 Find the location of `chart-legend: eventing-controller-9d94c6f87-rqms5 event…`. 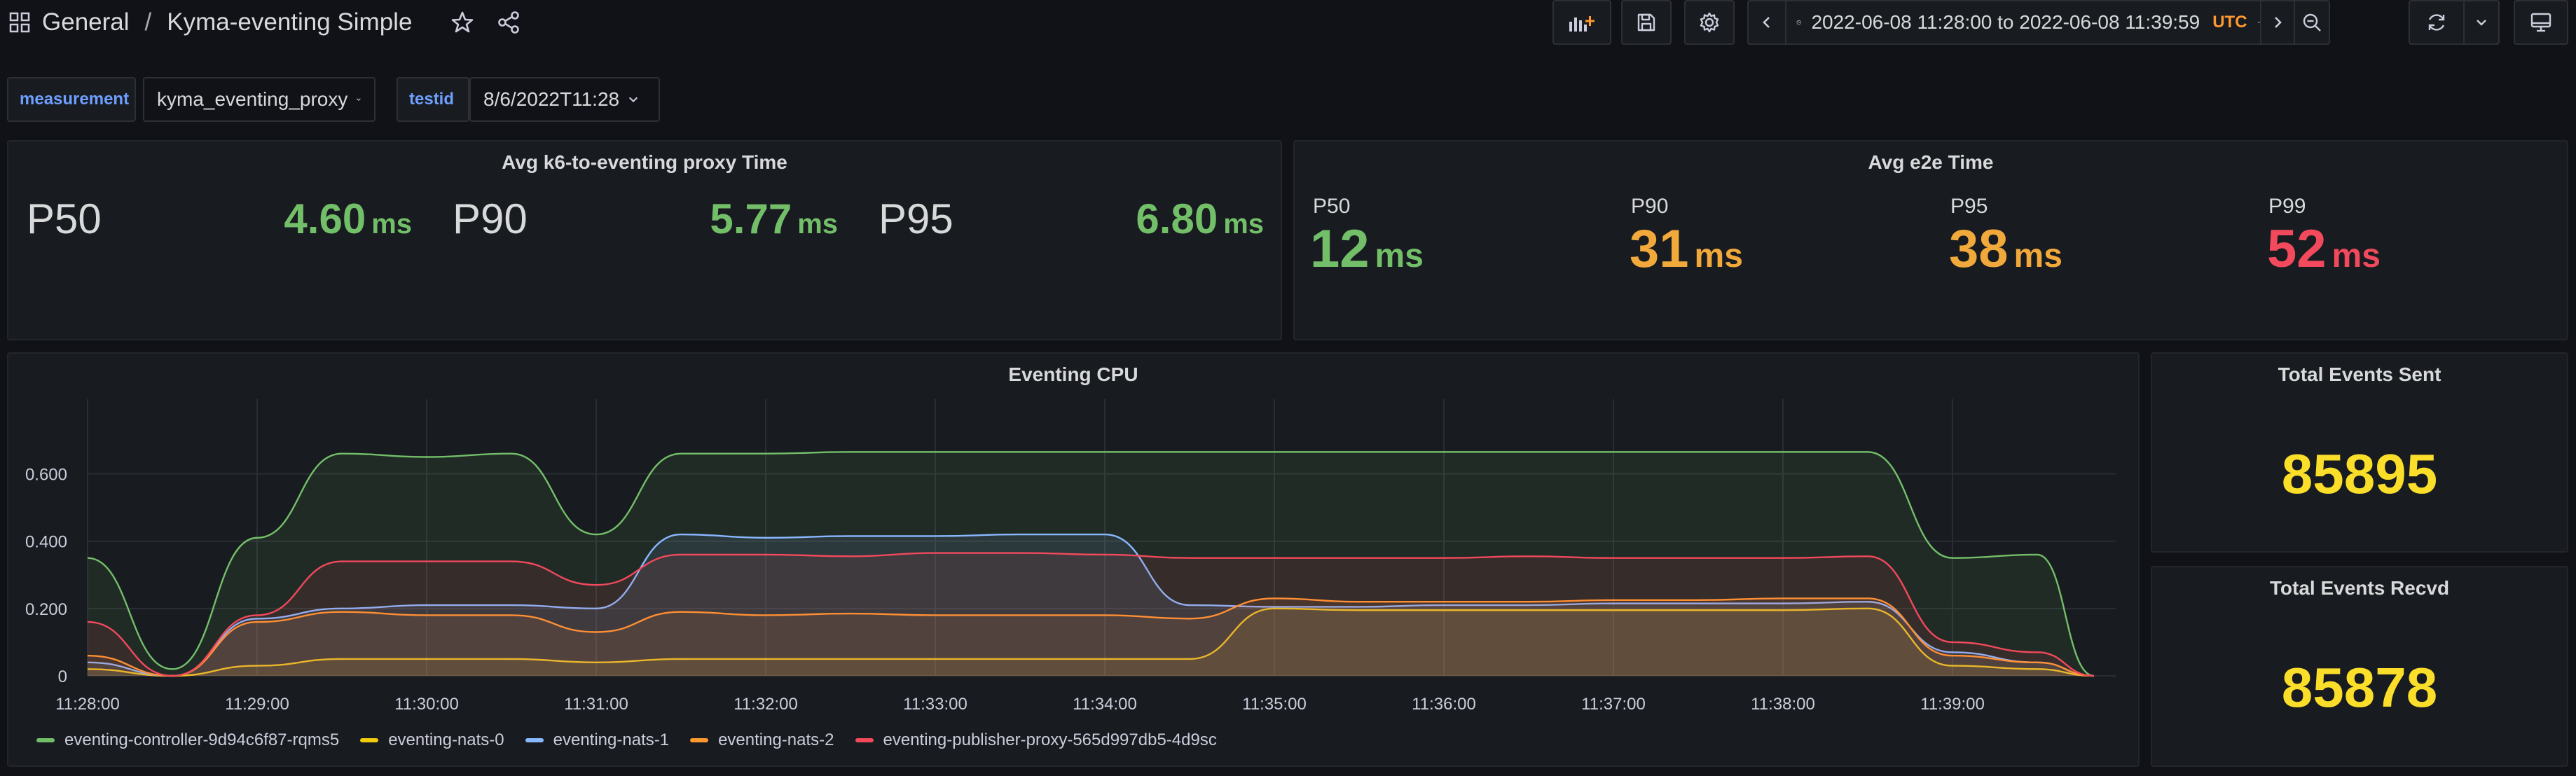

chart-legend: eventing-controller-9d94c6f87-rqms5 event… is located at coordinates (637, 740).